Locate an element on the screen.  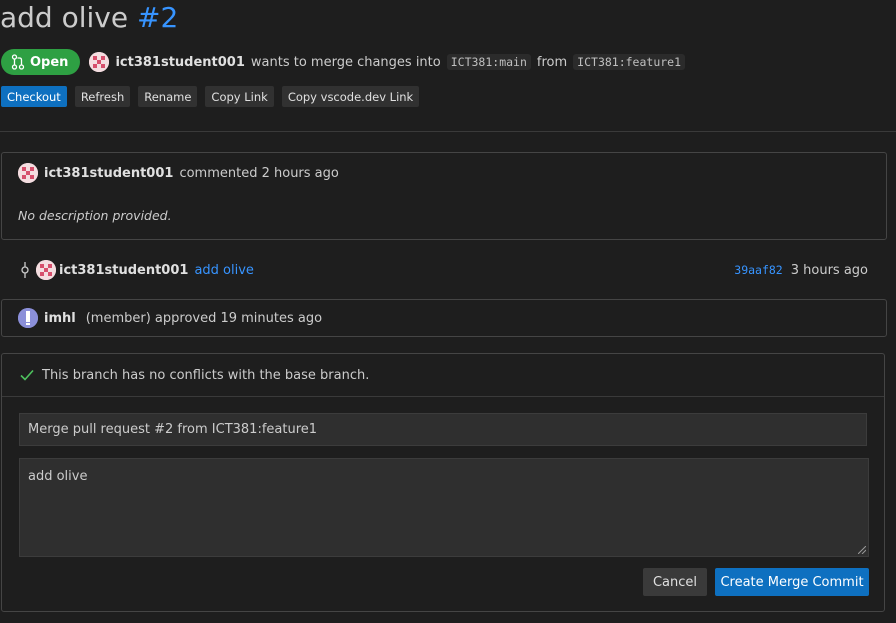
check-icon is located at coordinates (27, 375).